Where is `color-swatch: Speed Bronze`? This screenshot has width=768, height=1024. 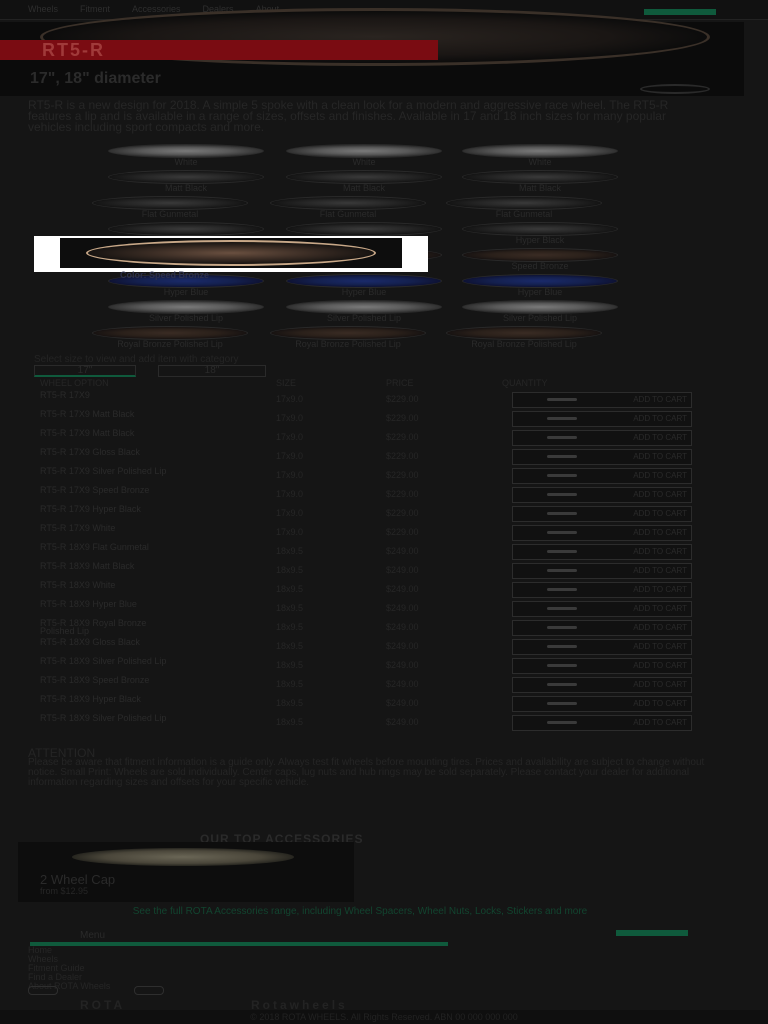
color-swatch: Speed Bronze is located at coordinates (540, 259).